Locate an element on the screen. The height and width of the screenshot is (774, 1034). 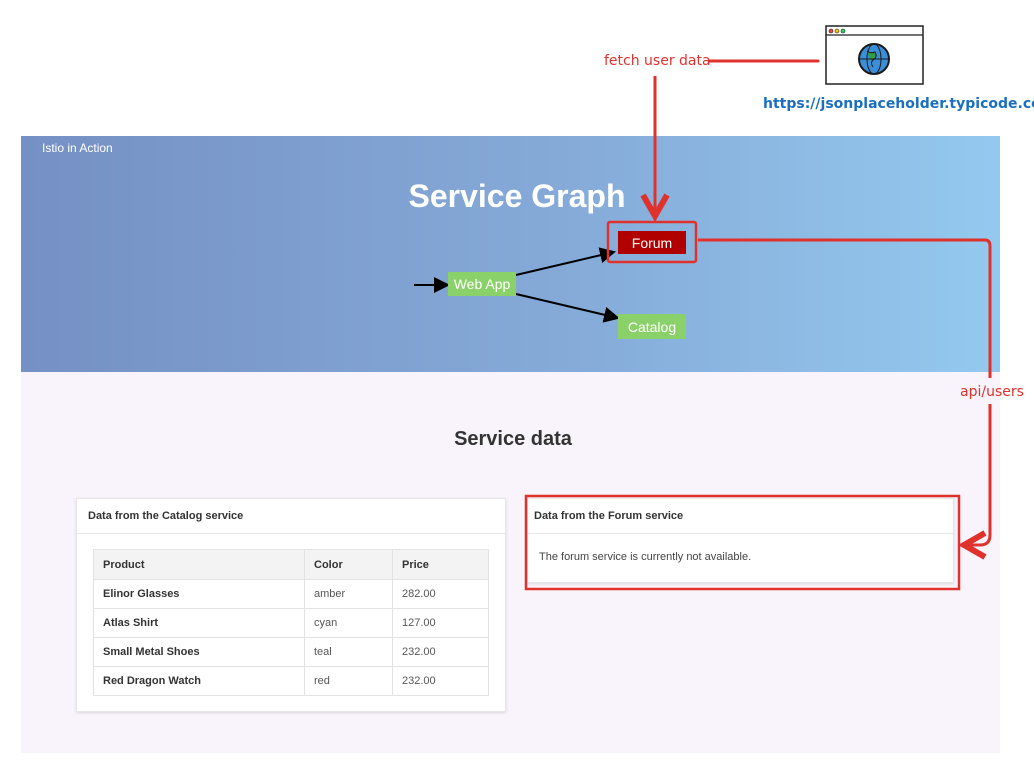
forum-card-highlight-box is located at coordinates (742, 542).